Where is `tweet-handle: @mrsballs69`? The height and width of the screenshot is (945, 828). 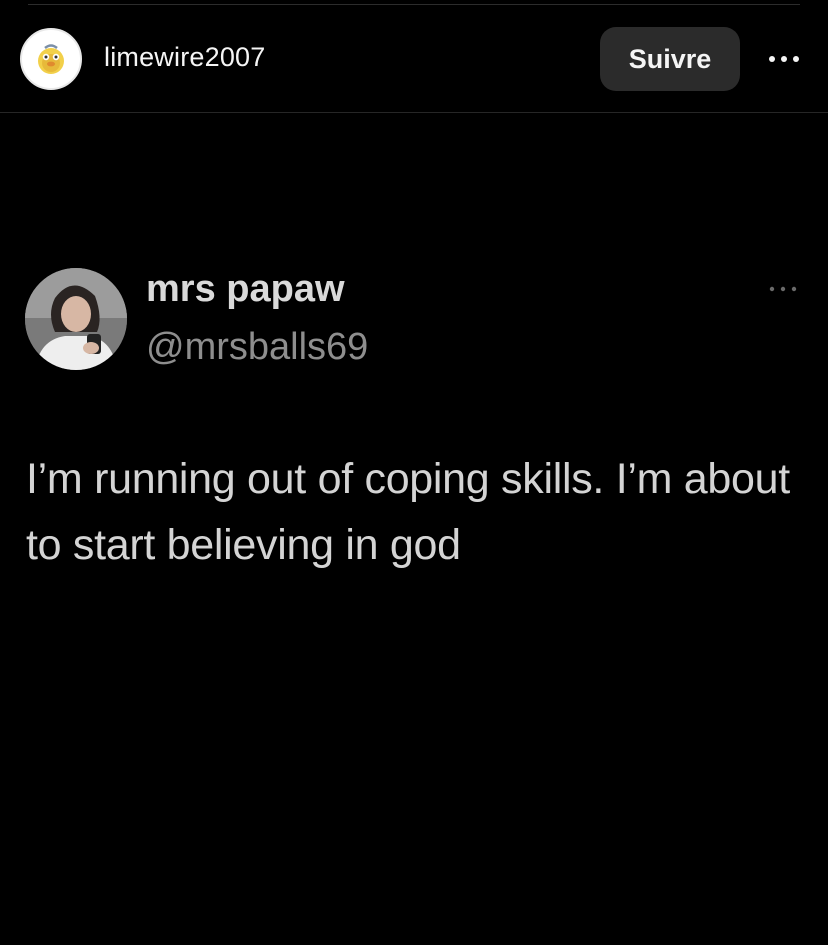 tweet-handle: @mrsballs69 is located at coordinates (257, 347).